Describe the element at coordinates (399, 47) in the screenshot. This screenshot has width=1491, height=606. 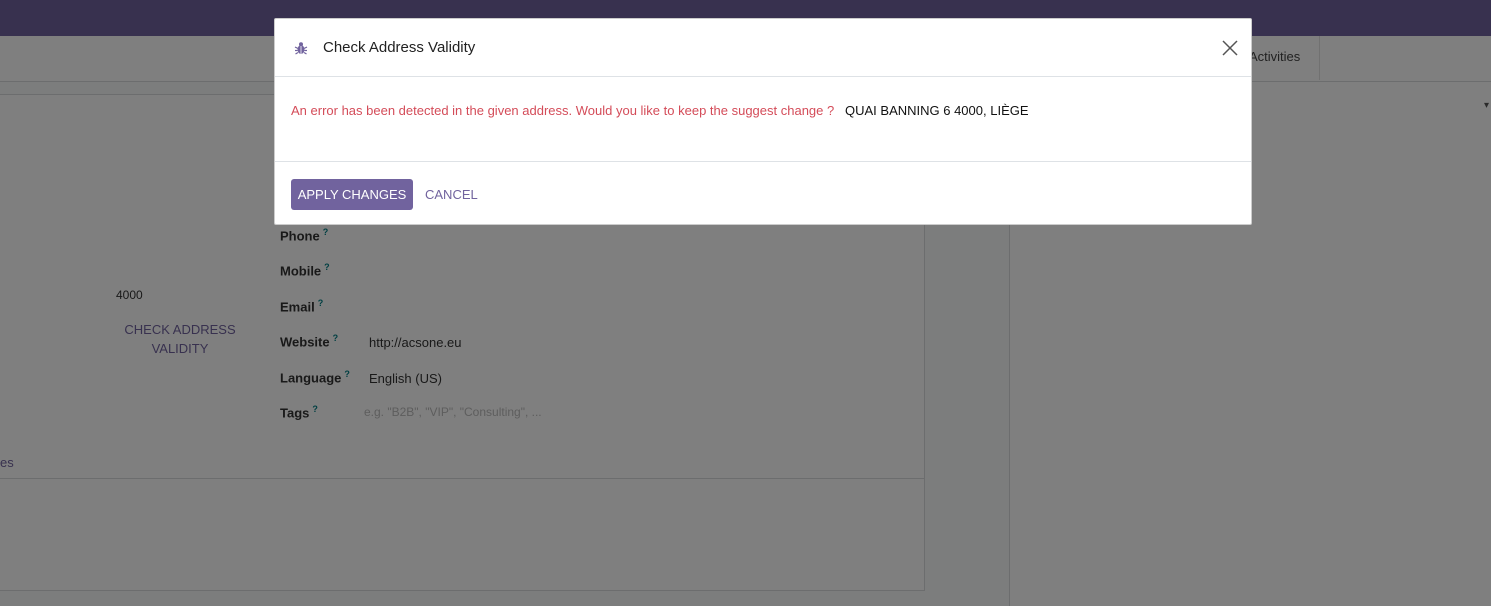
I see `dialog-title: Check Address Validity` at that location.